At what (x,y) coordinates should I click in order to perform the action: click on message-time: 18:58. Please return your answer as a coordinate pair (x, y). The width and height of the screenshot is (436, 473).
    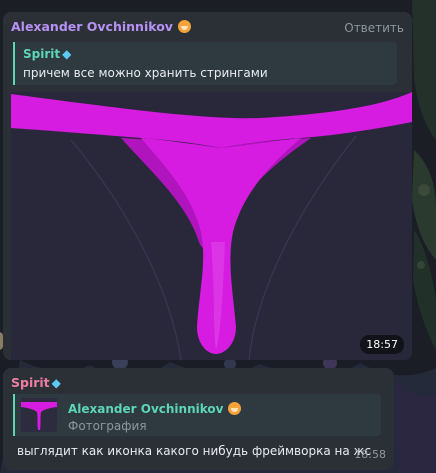
    Looking at the image, I should click on (370, 454).